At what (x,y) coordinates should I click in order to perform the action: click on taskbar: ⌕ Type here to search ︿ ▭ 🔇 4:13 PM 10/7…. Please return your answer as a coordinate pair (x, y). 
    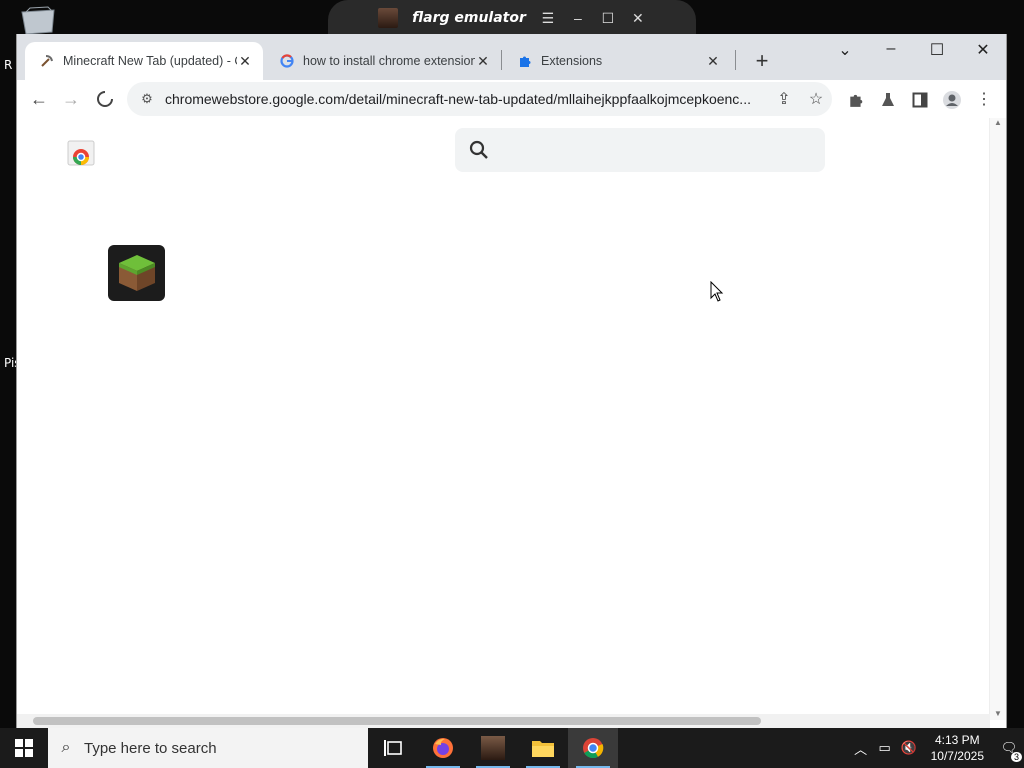
    Looking at the image, I should click on (512, 748).